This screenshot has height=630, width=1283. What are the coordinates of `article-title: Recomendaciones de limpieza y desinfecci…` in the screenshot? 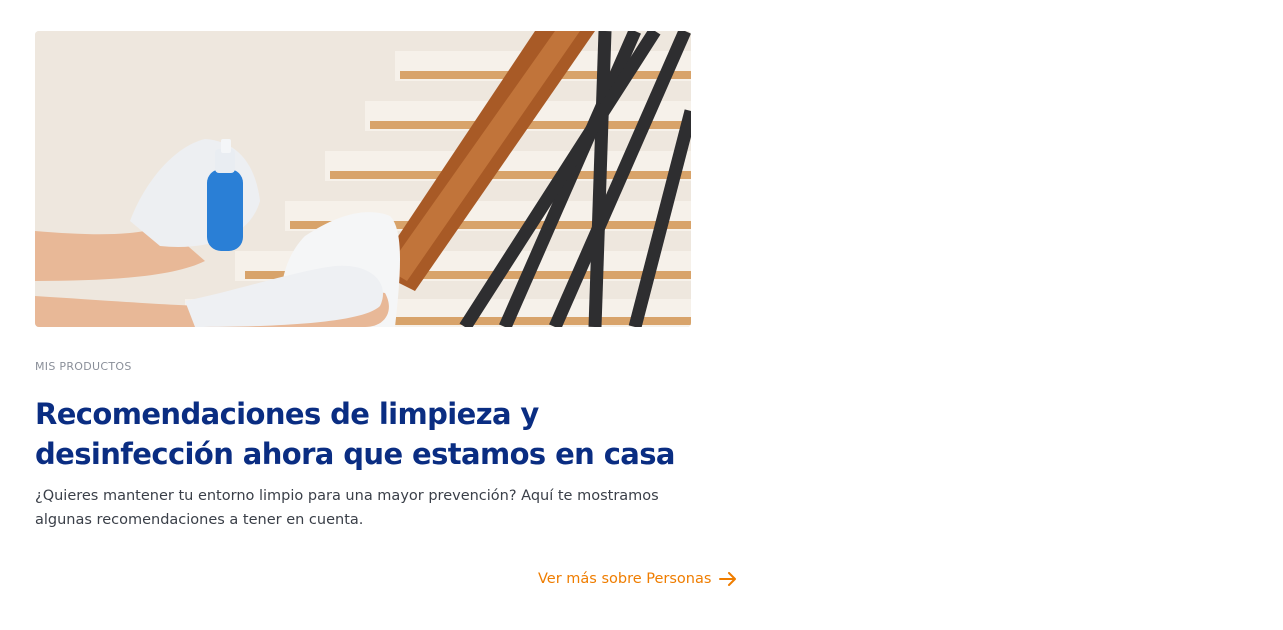 It's located at (355, 434).